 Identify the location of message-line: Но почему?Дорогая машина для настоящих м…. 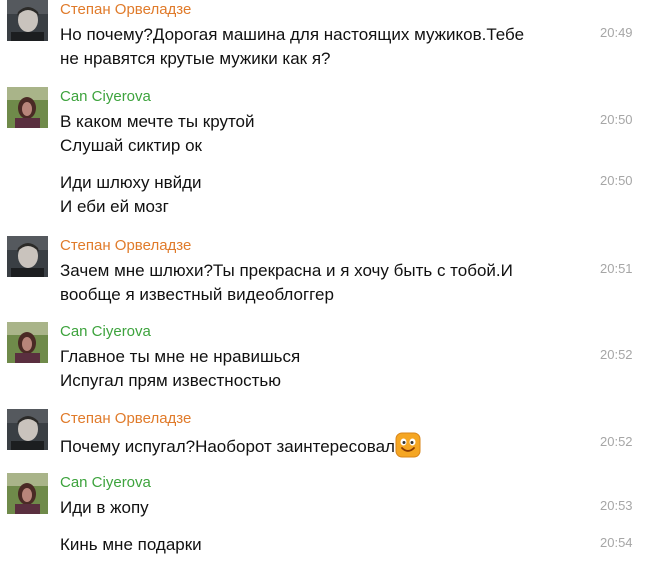
(292, 34).